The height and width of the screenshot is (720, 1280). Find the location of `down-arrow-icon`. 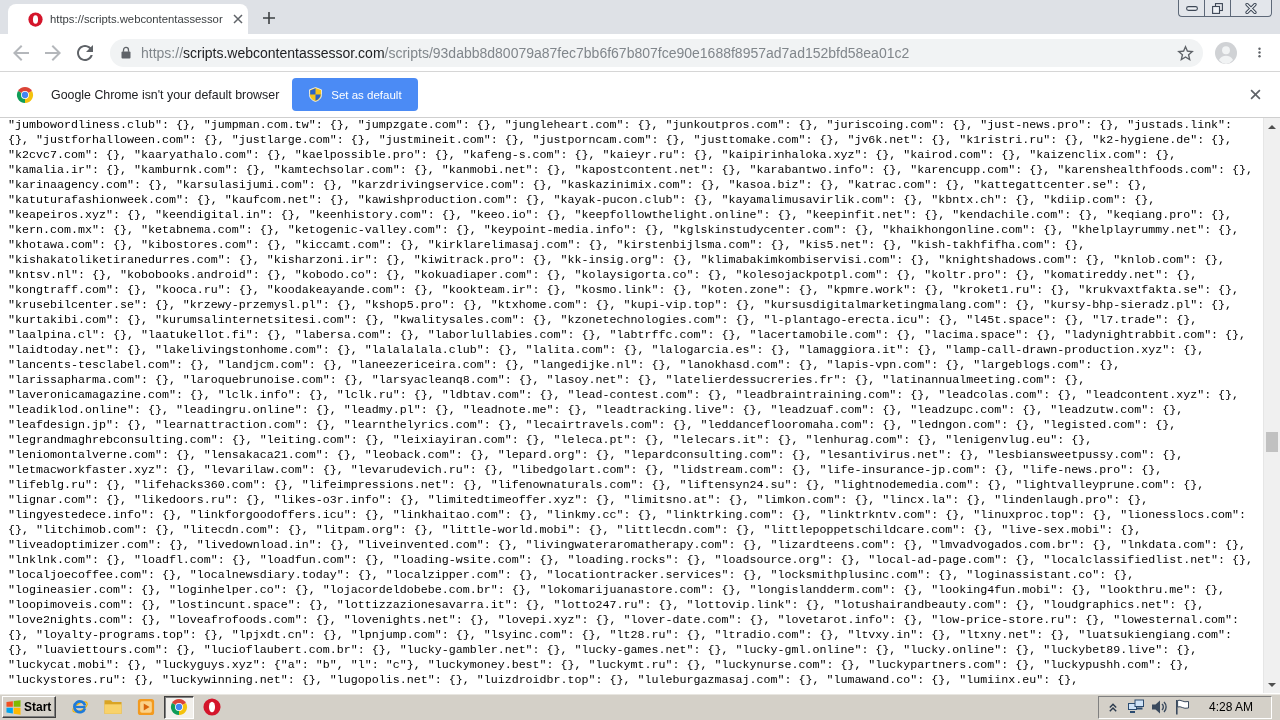

down-arrow-icon is located at coordinates (1272, 684).